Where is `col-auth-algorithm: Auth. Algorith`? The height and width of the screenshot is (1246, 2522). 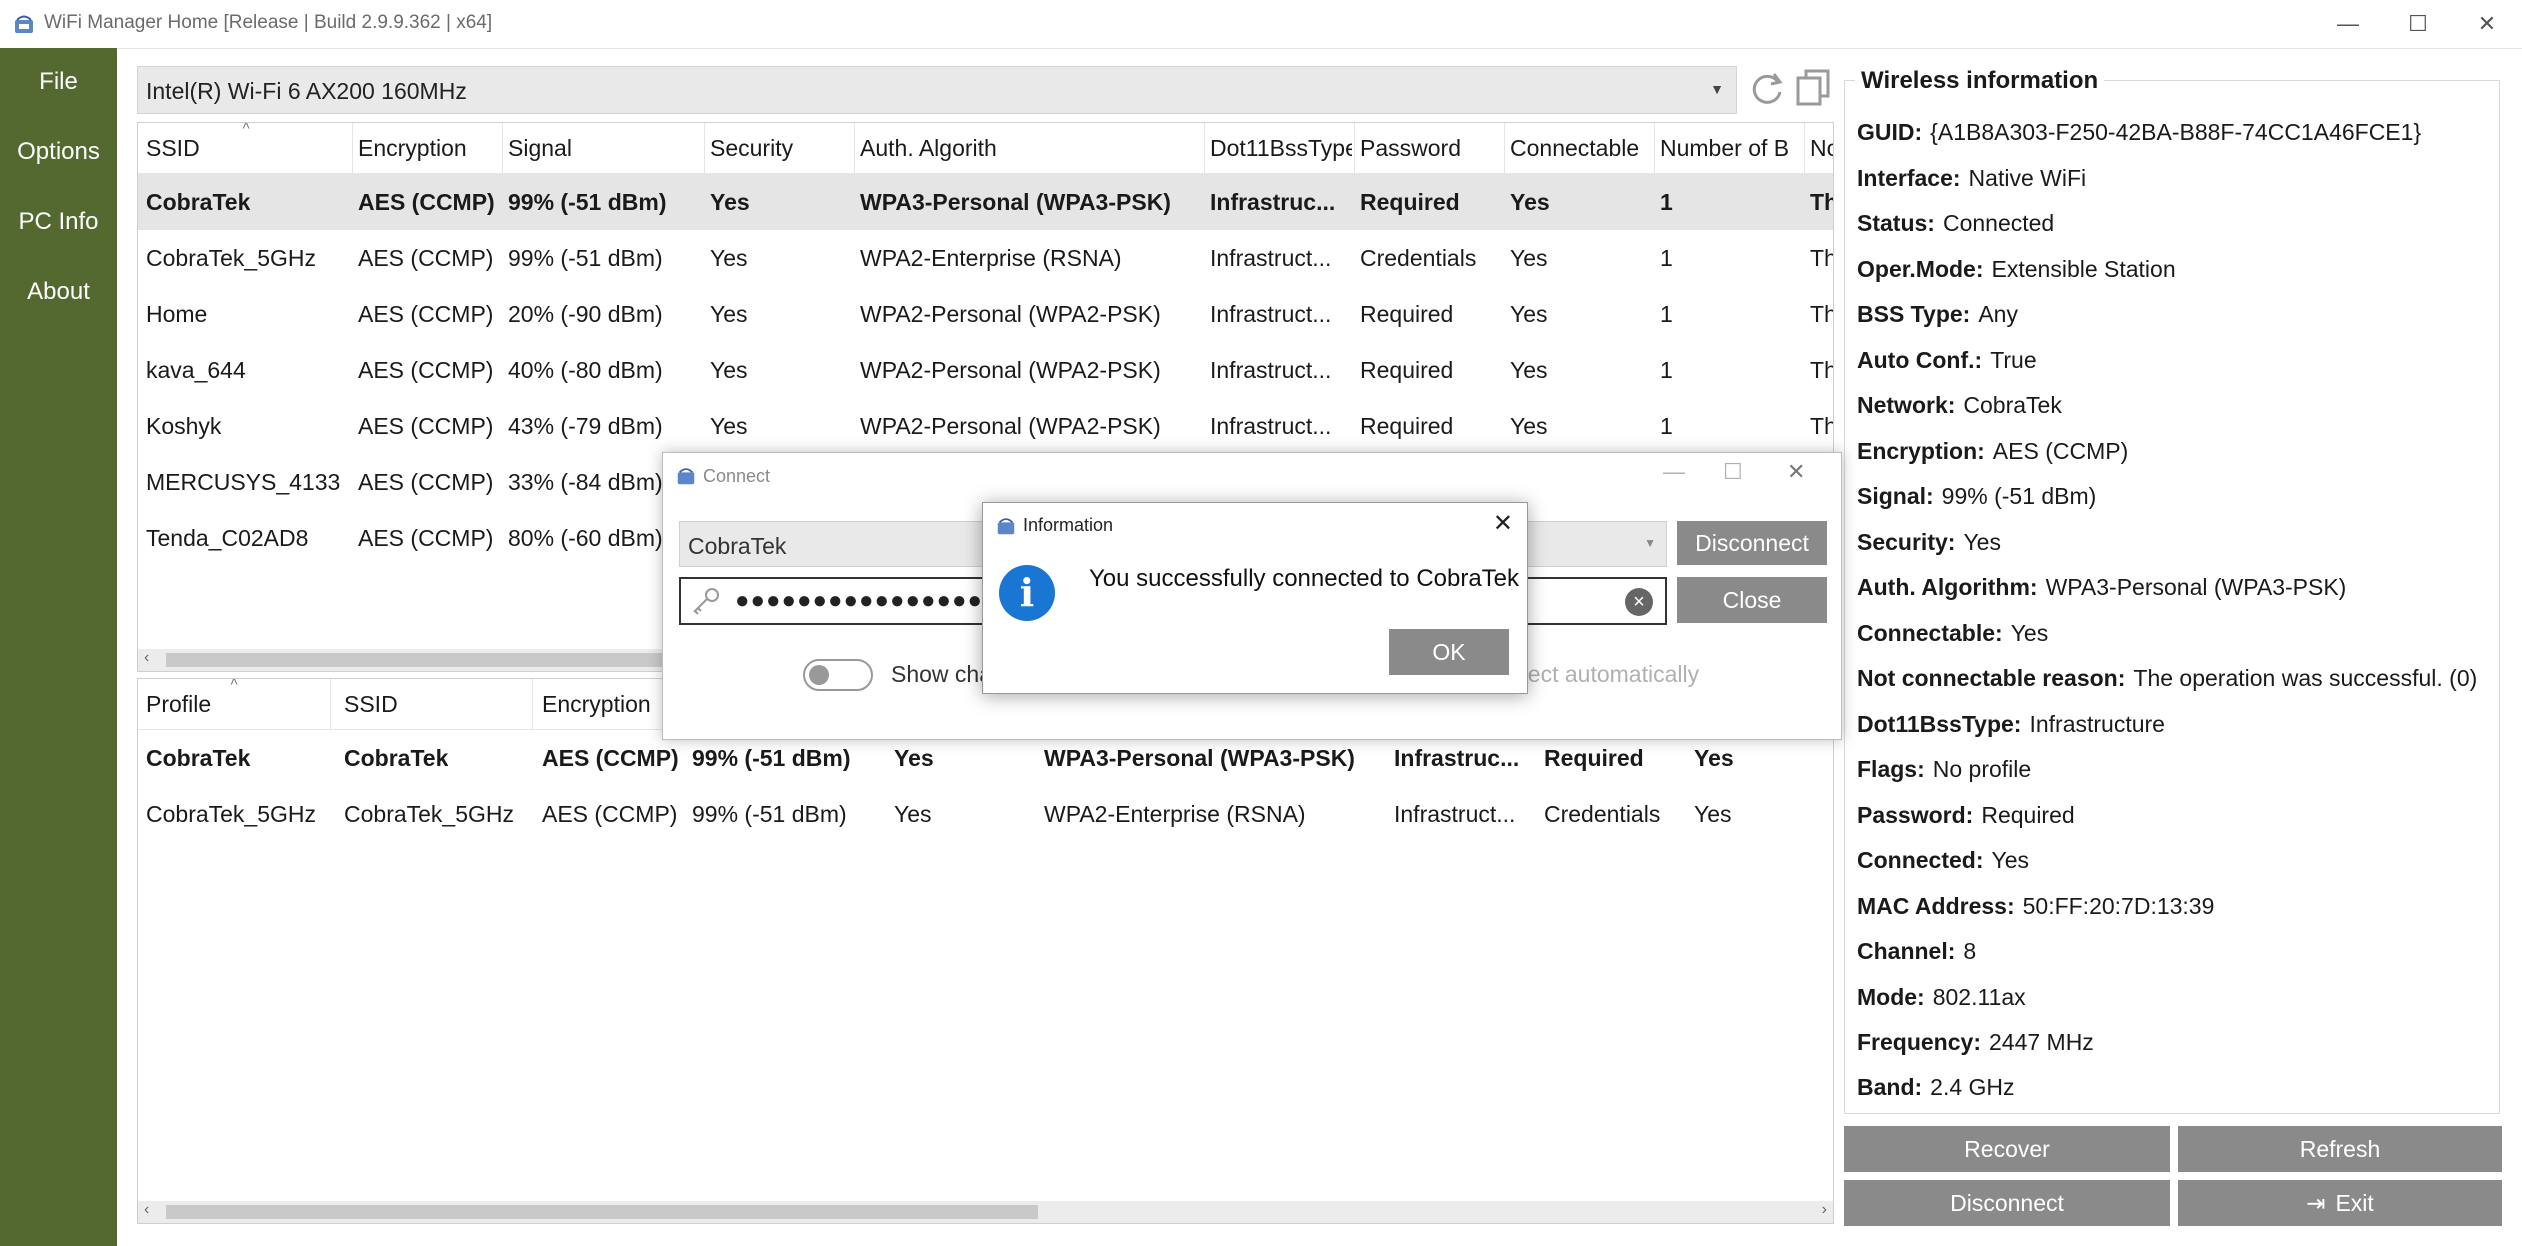
col-auth-algorithm: Auth. Algorith is located at coordinates (928, 148).